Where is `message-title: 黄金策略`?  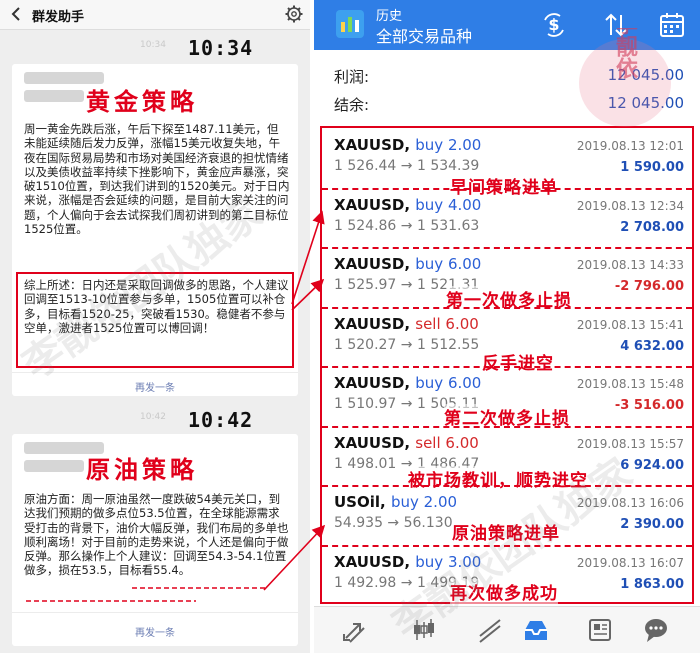
message-title: 黄金策略 is located at coordinates (142, 101).